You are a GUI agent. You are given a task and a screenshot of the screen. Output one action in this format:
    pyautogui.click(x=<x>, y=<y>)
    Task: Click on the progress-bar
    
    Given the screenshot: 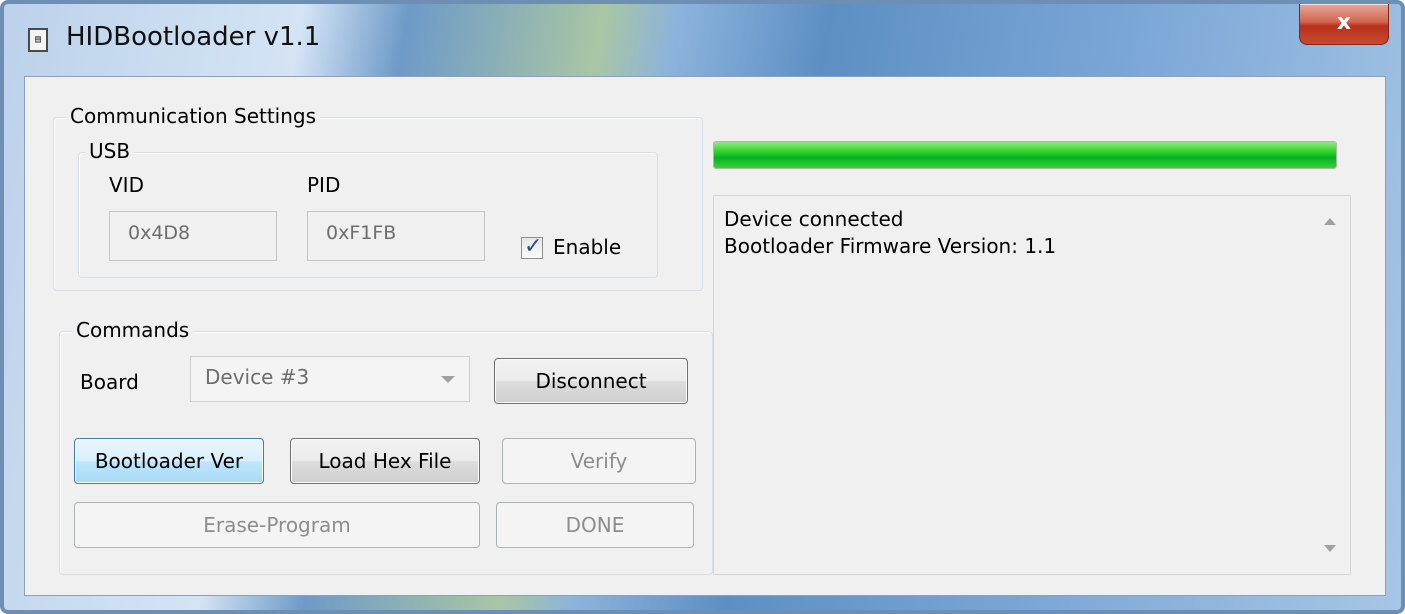 What is the action you would take?
    pyautogui.click(x=1025, y=155)
    